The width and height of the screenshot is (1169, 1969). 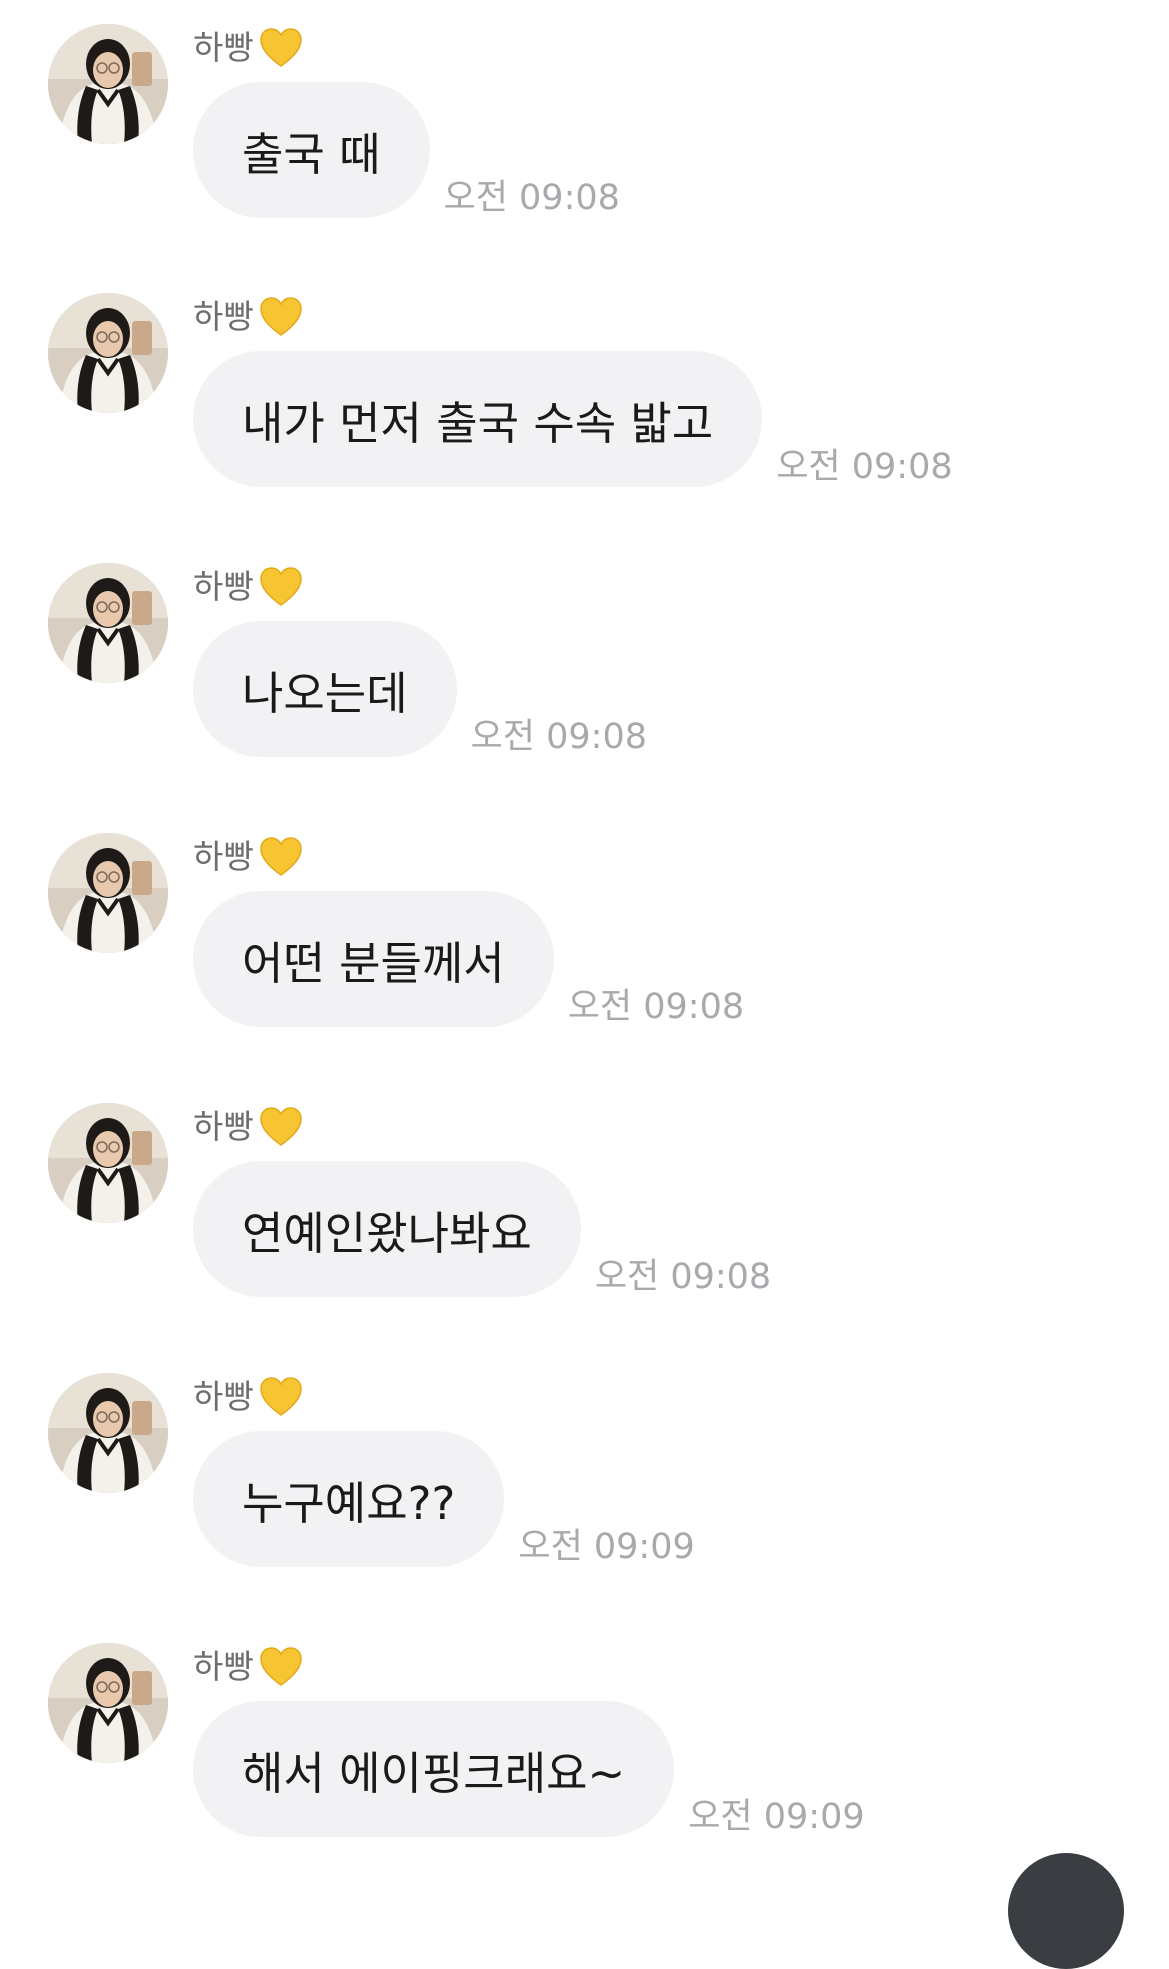 I want to click on message-row: 하빵 해서 에이핑크래요~ 오전 09:09, so click(x=584, y=1753).